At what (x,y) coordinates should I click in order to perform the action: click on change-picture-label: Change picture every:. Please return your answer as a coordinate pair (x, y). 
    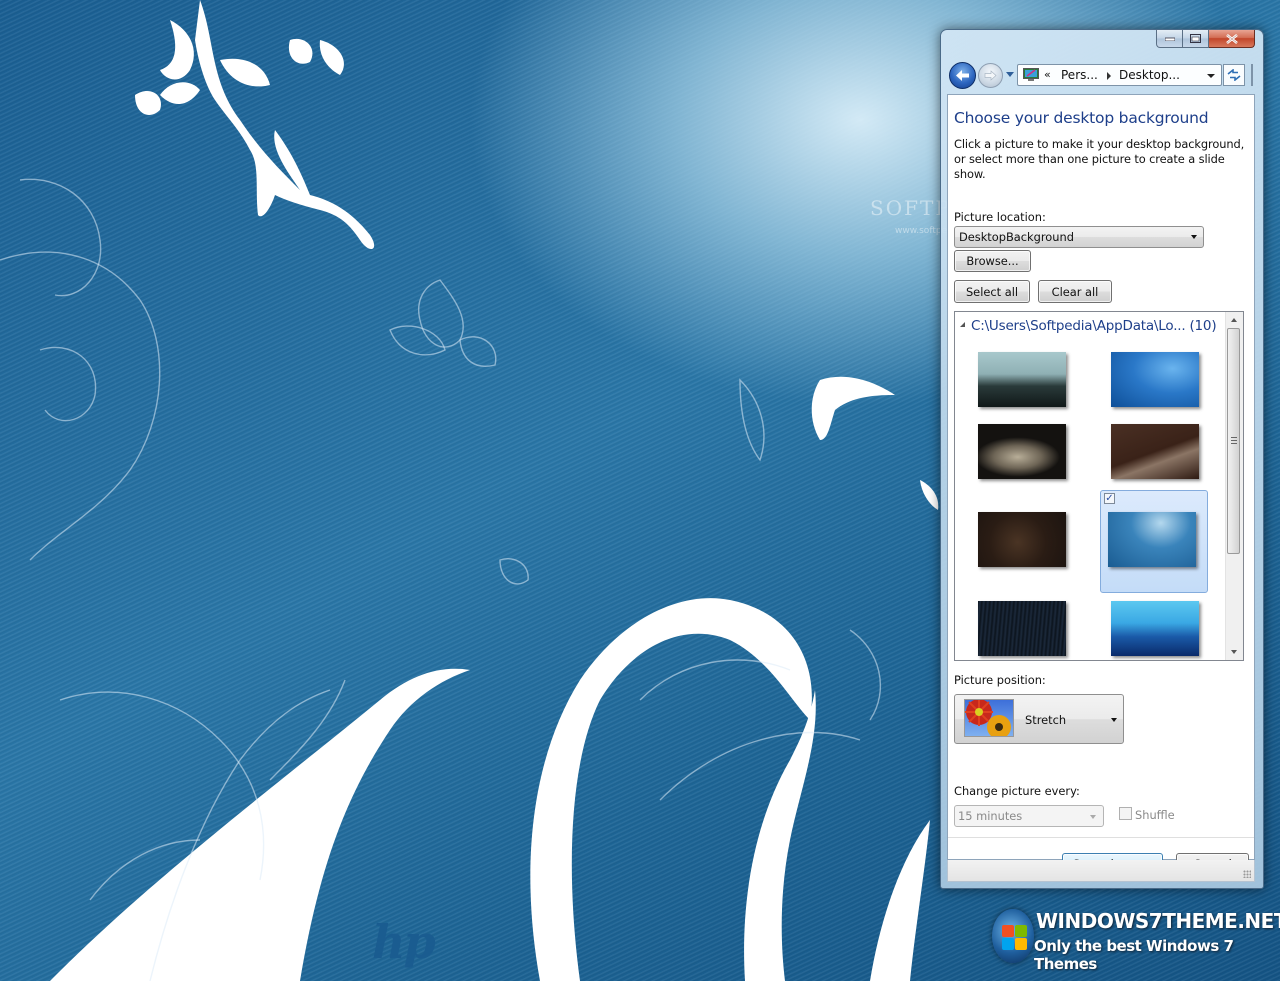
    Looking at the image, I should click on (1017, 791).